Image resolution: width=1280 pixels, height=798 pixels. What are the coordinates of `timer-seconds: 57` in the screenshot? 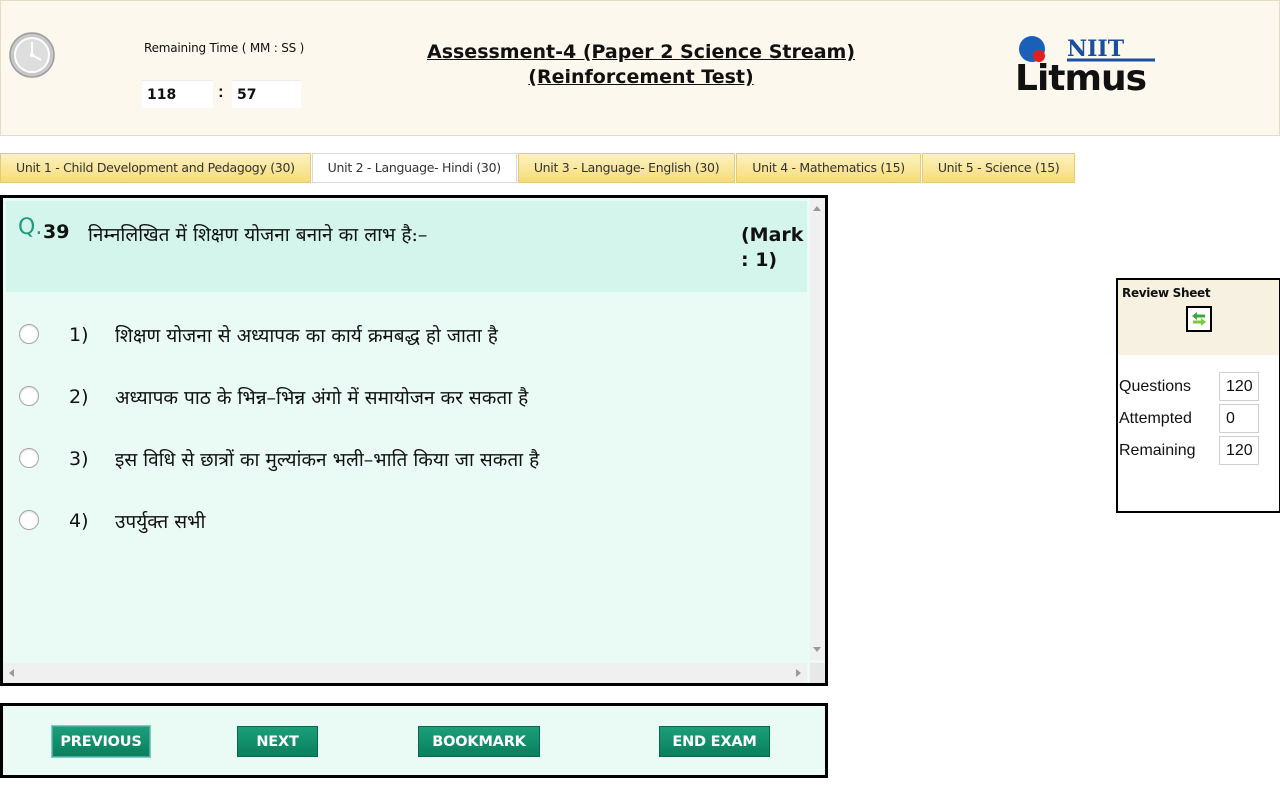 It's located at (266, 94).